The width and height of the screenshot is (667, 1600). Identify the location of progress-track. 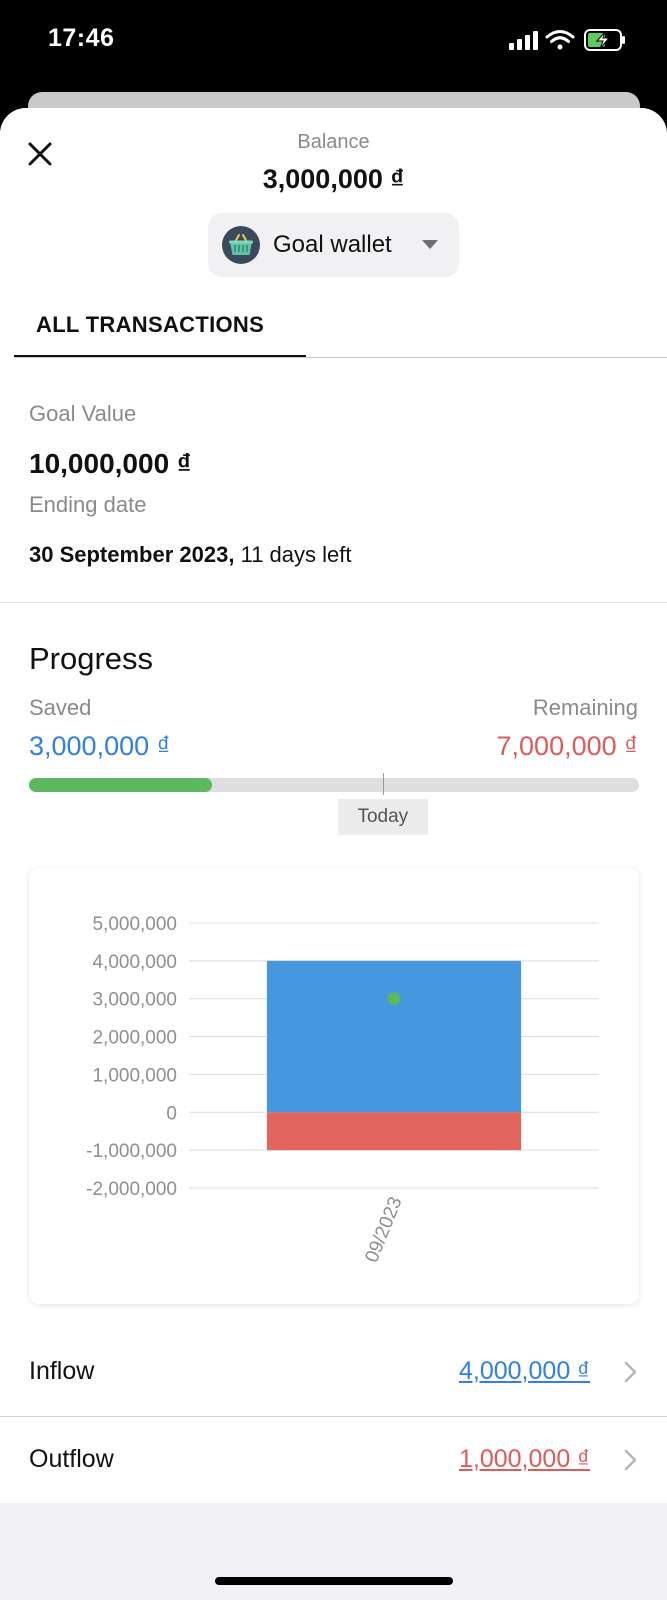
(334, 785).